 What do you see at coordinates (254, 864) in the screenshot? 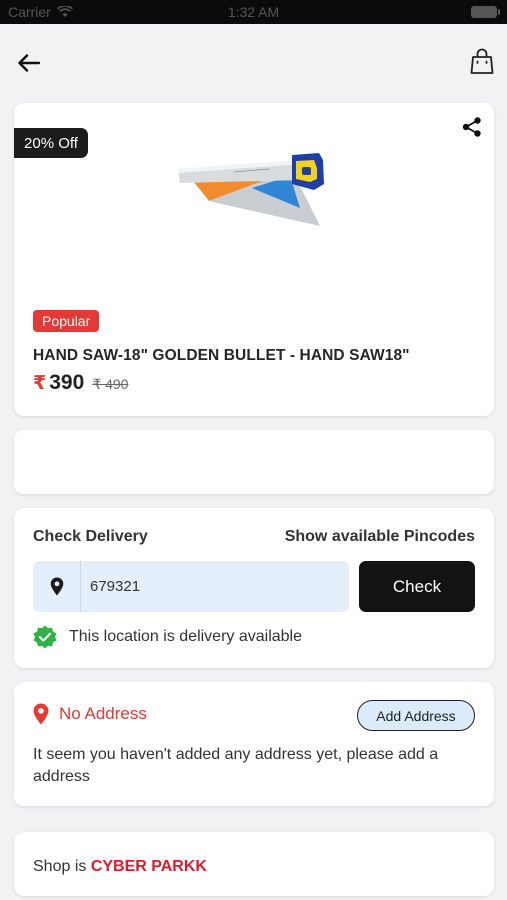
I see `shop-card: Shop is CYBER PARKK` at bounding box center [254, 864].